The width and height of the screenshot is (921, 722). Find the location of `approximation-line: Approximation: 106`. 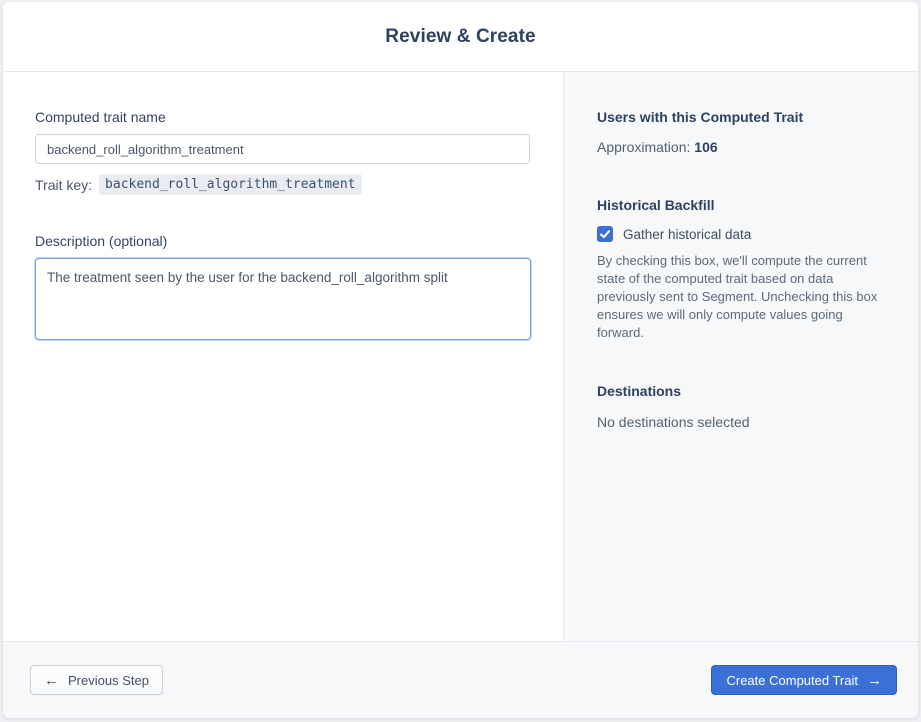

approximation-line: Approximation: 106 is located at coordinates (739, 147).